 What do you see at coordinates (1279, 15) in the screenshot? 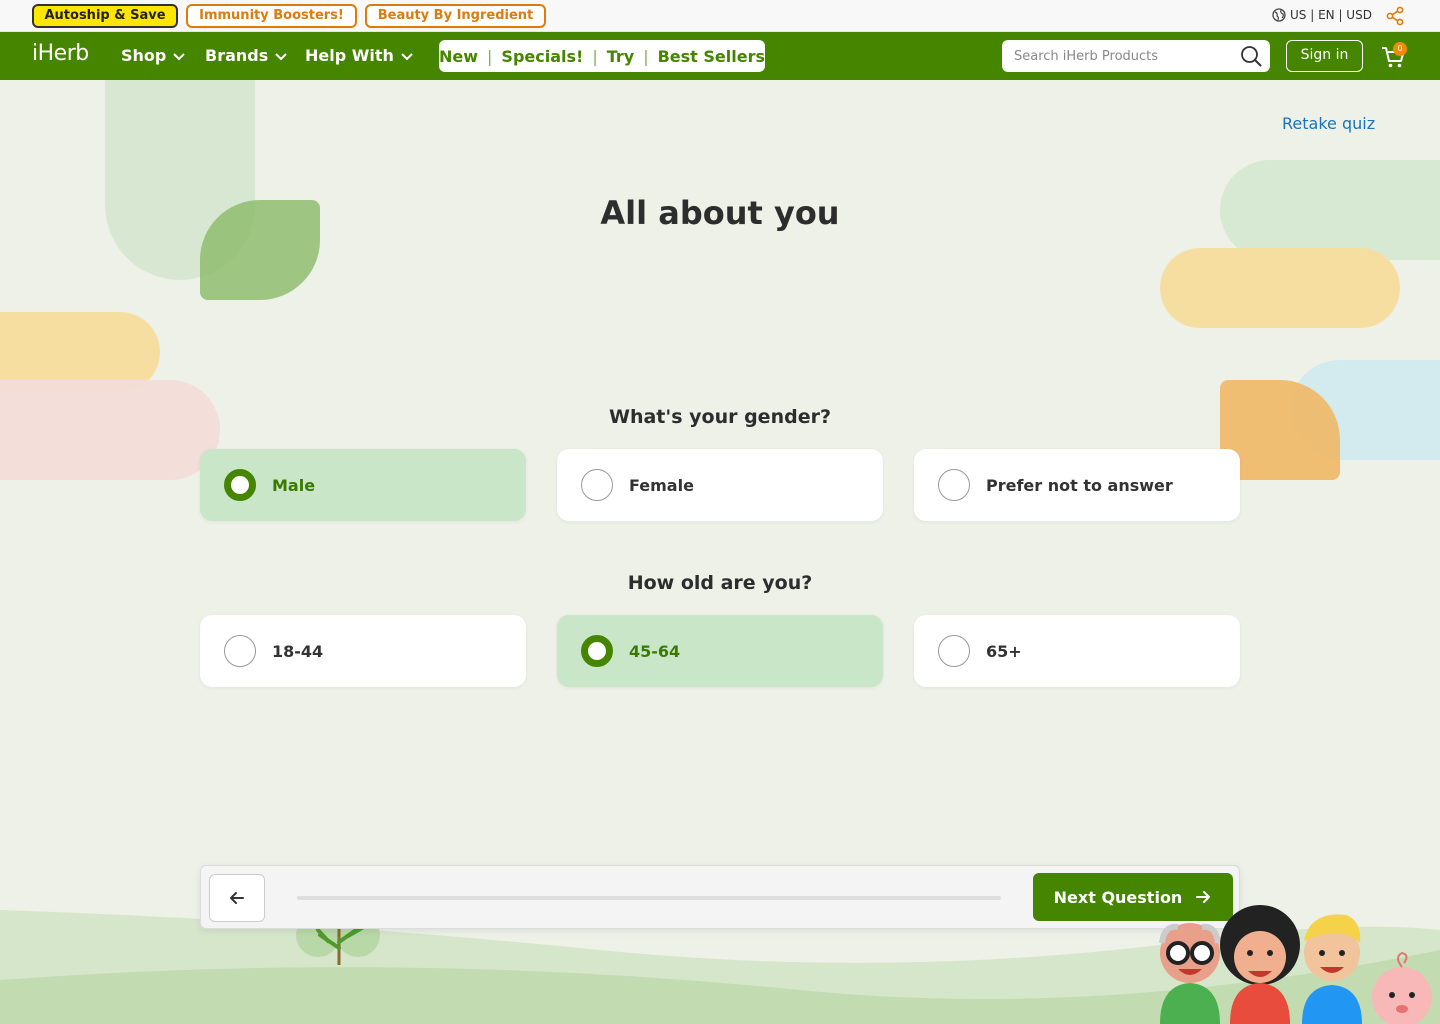
I see `globe-icon` at bounding box center [1279, 15].